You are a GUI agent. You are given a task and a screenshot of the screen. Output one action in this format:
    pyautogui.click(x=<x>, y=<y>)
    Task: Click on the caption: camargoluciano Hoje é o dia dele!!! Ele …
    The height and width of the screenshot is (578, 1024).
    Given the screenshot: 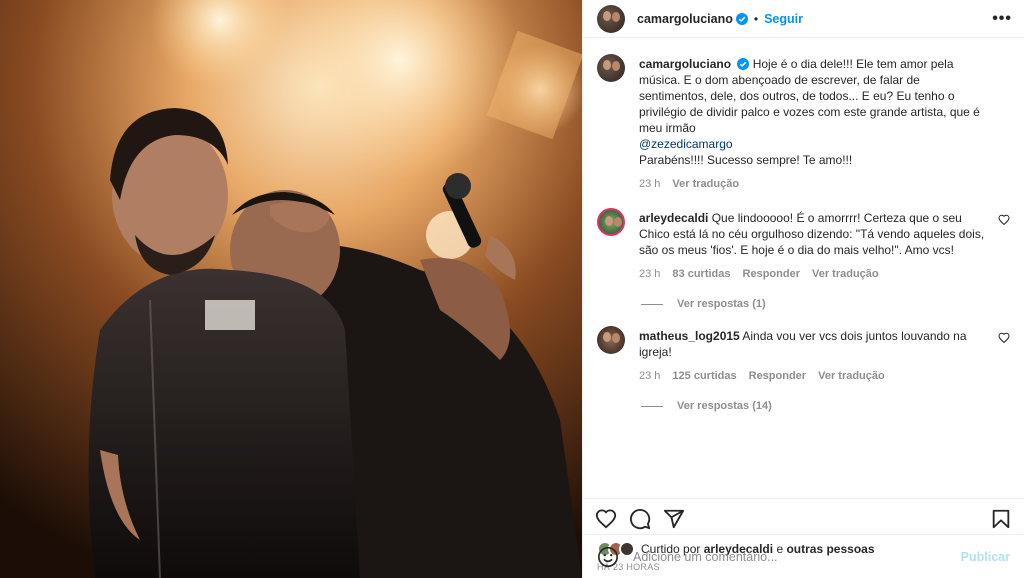 What is the action you would take?
    pyautogui.click(x=803, y=123)
    